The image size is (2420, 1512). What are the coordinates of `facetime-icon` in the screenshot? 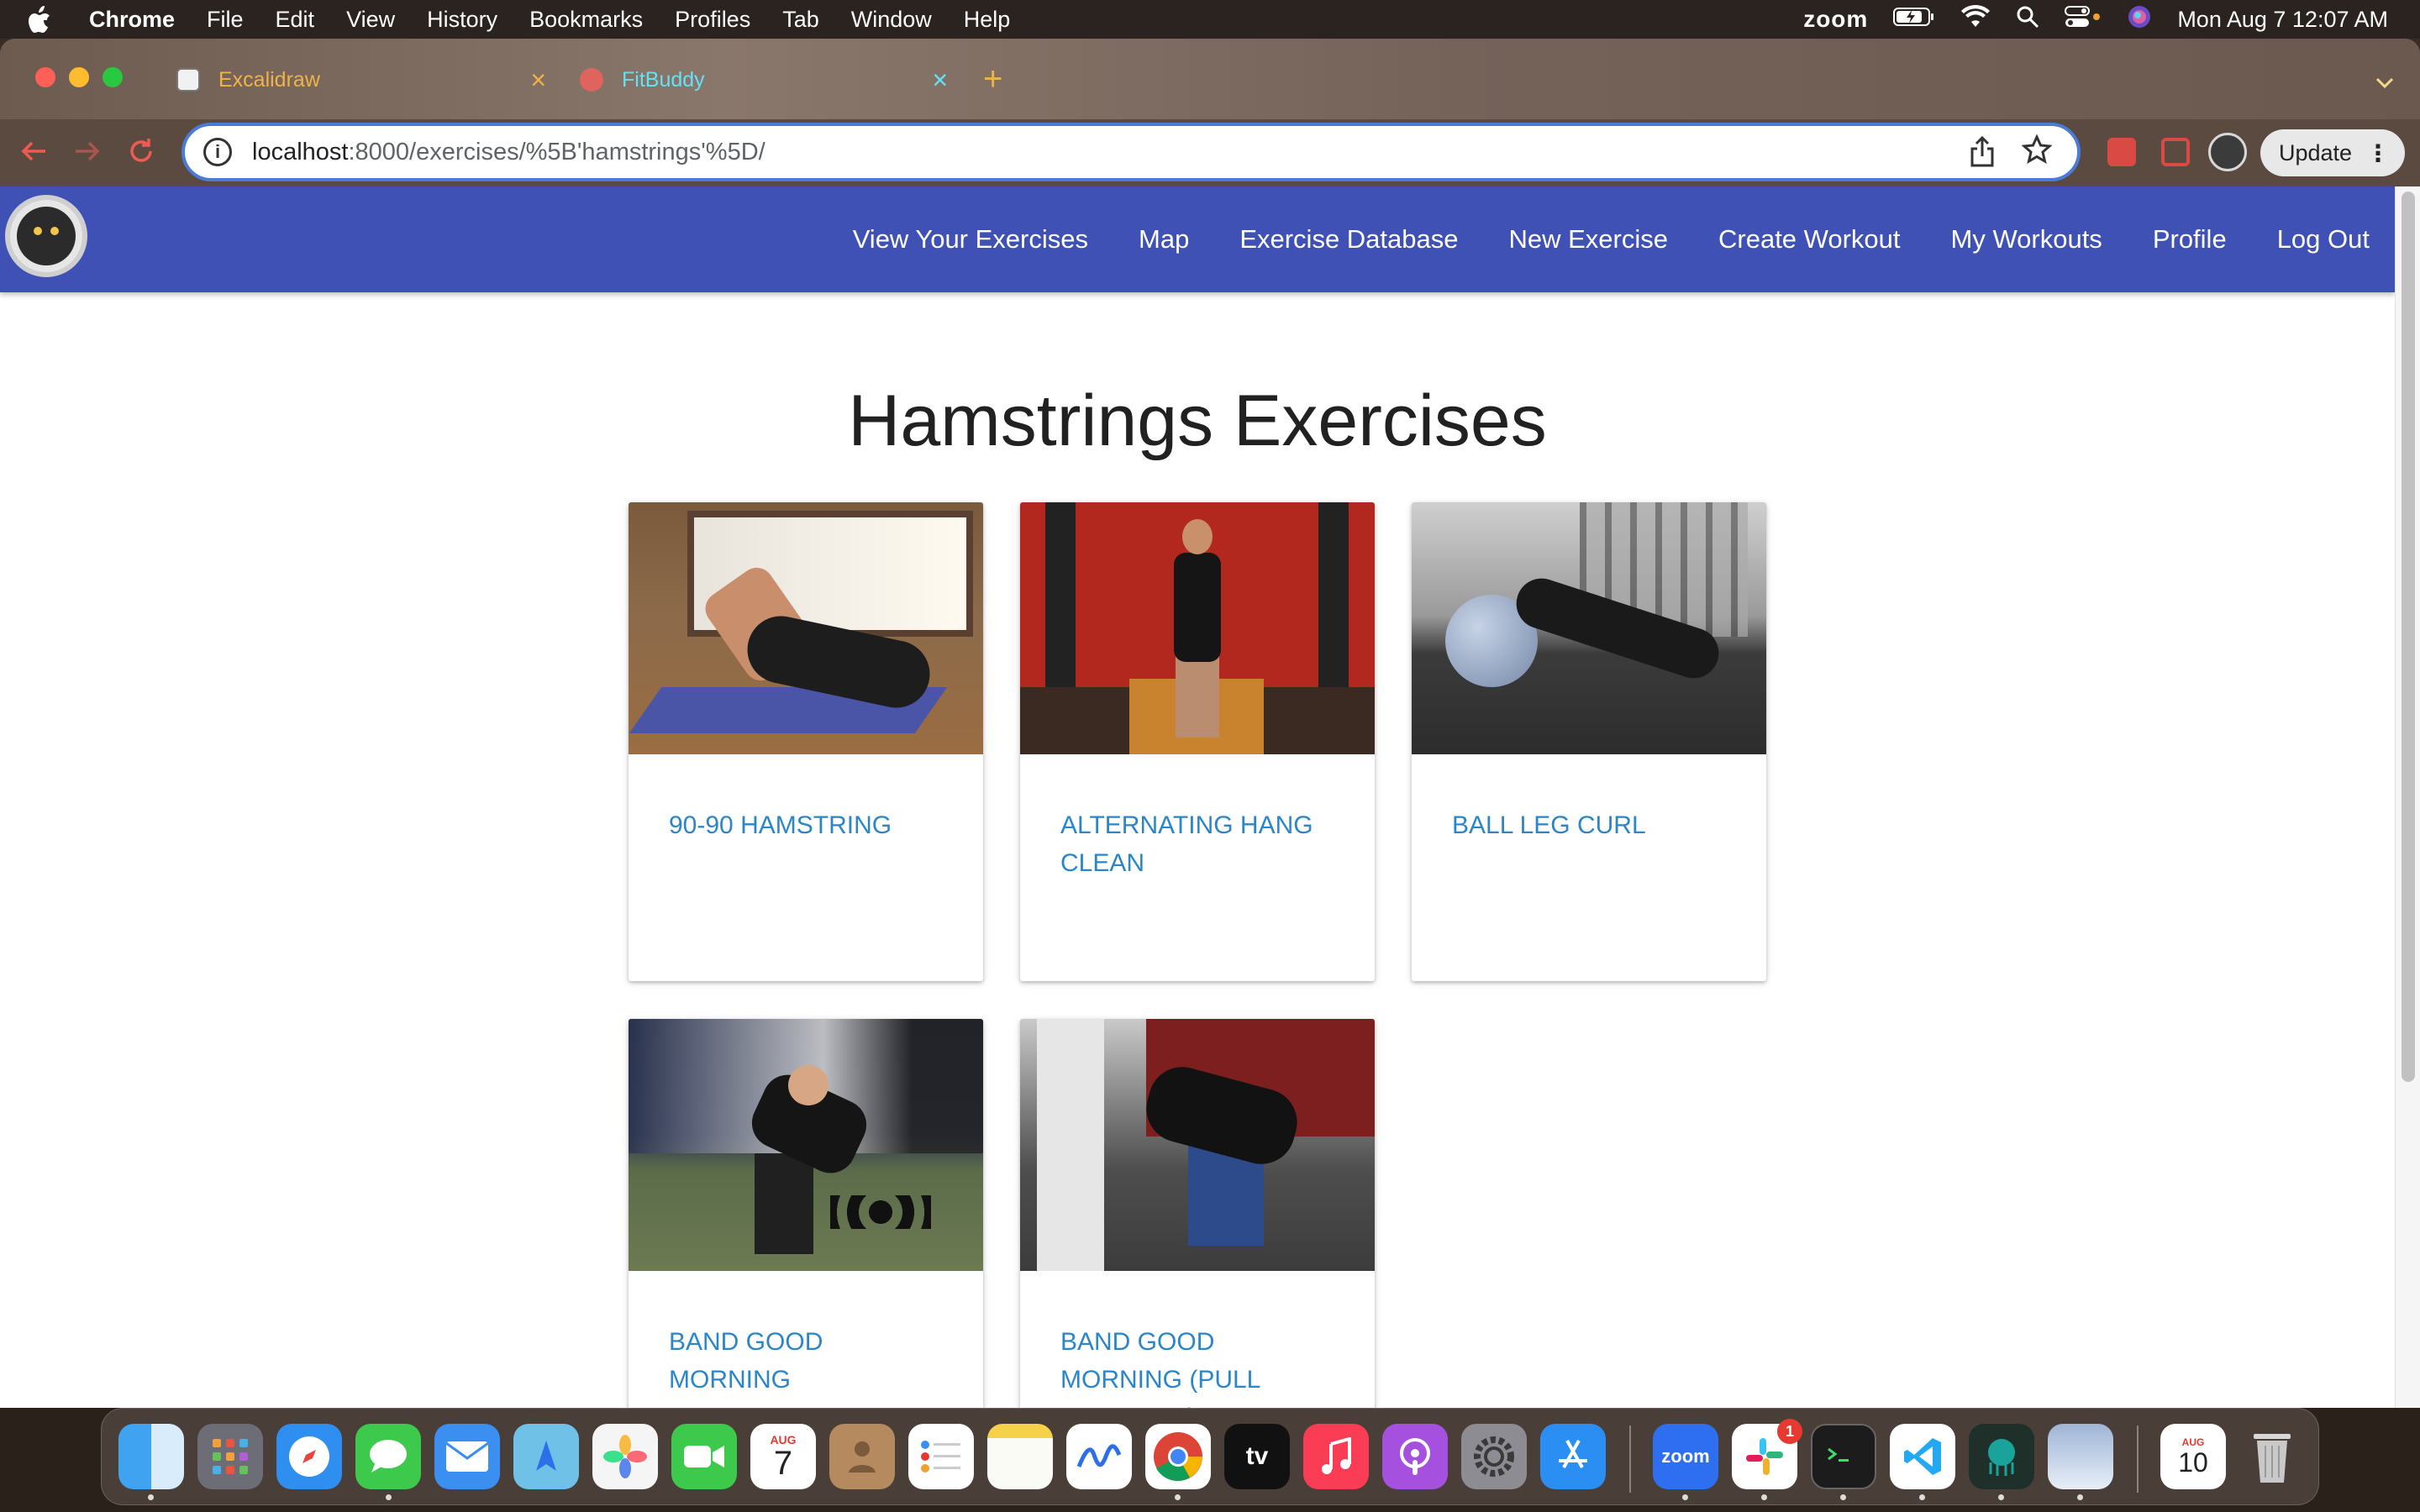 It's located at (704, 1456).